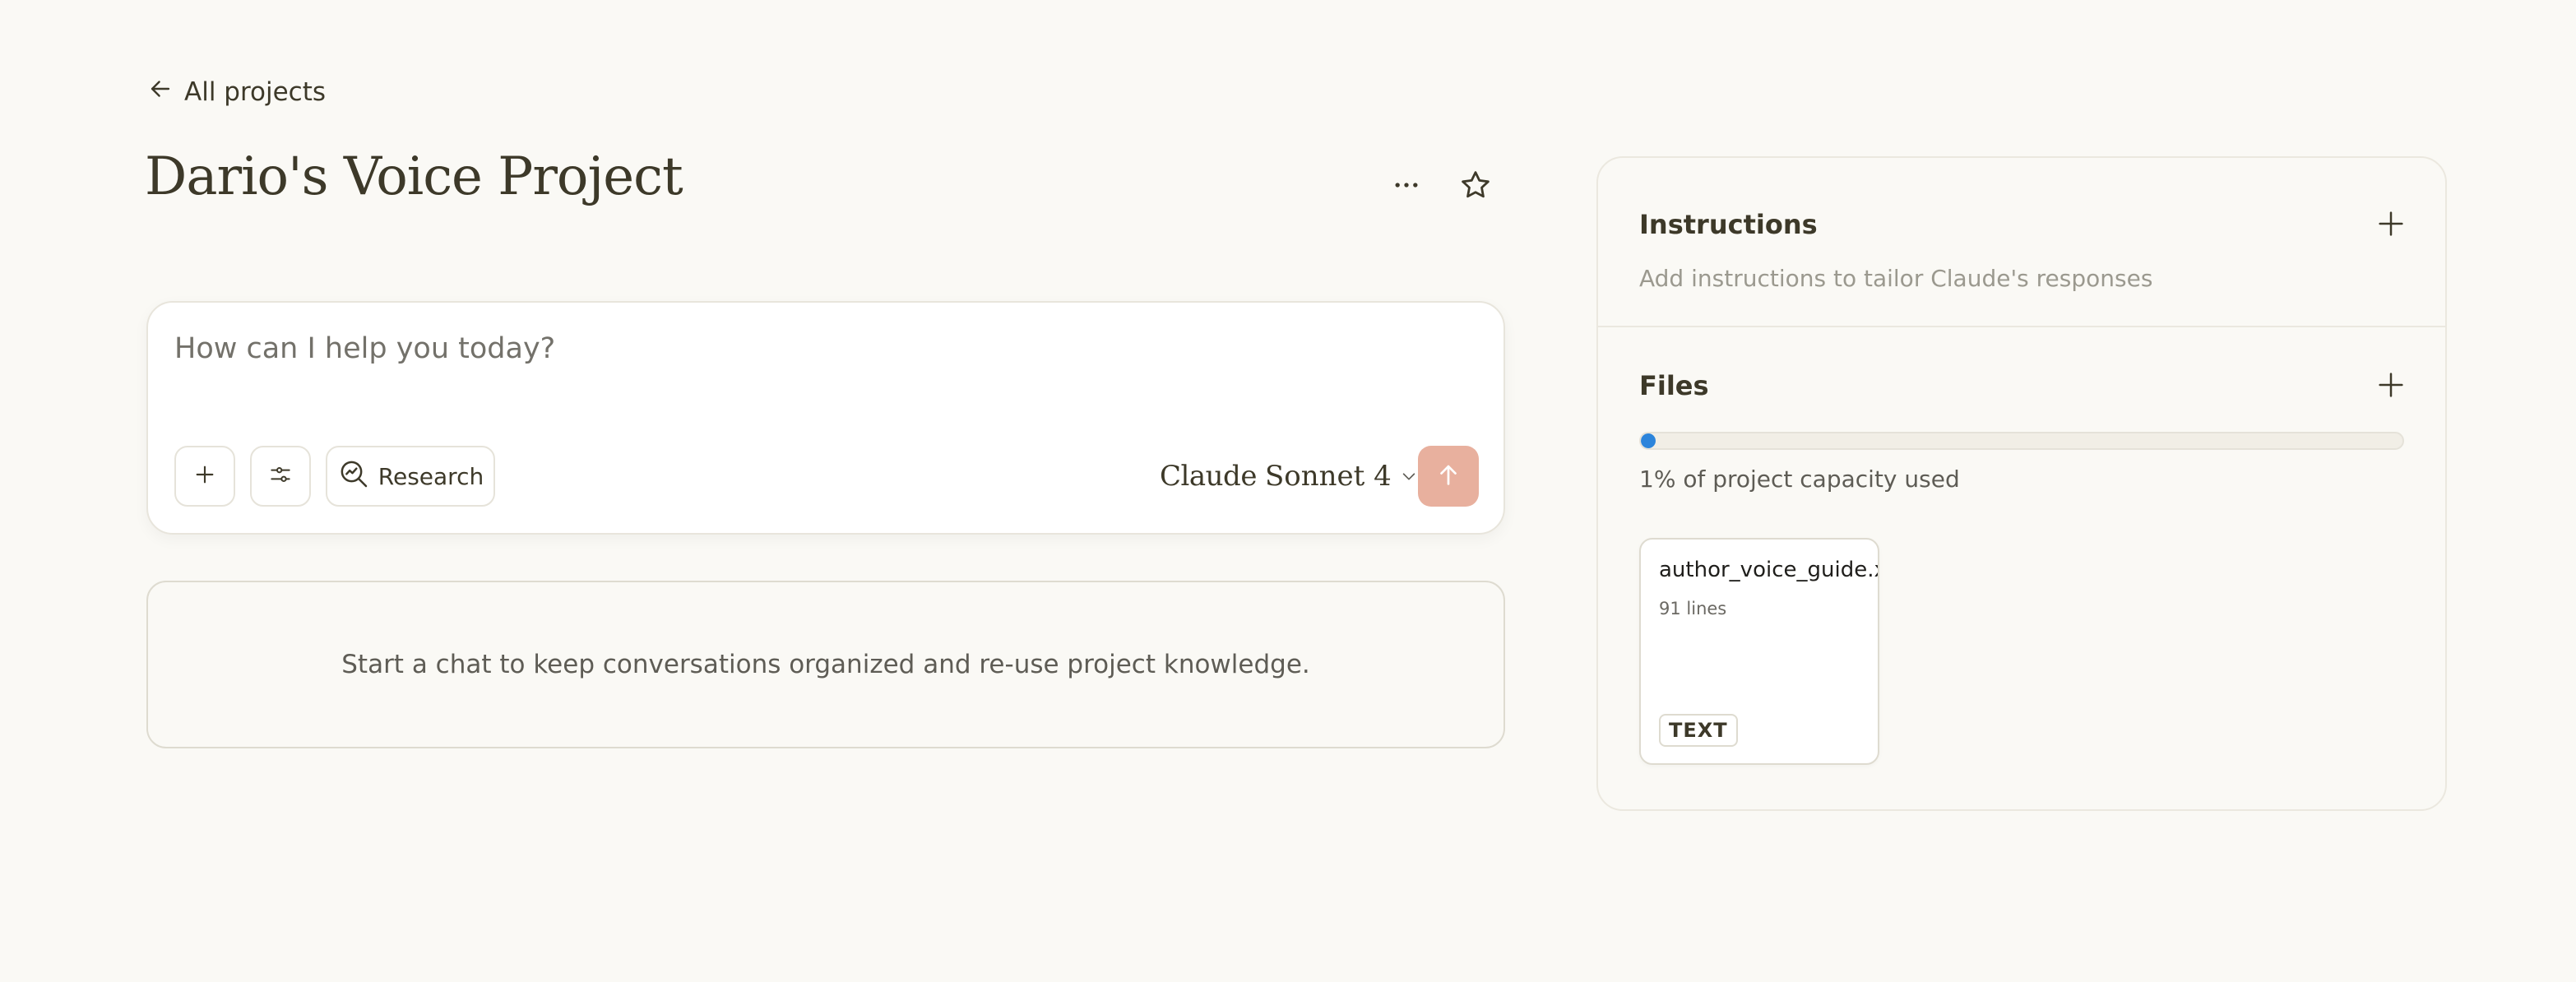 This screenshot has width=2576, height=982. What do you see at coordinates (1674, 386) in the screenshot?
I see `files-title: Files` at bounding box center [1674, 386].